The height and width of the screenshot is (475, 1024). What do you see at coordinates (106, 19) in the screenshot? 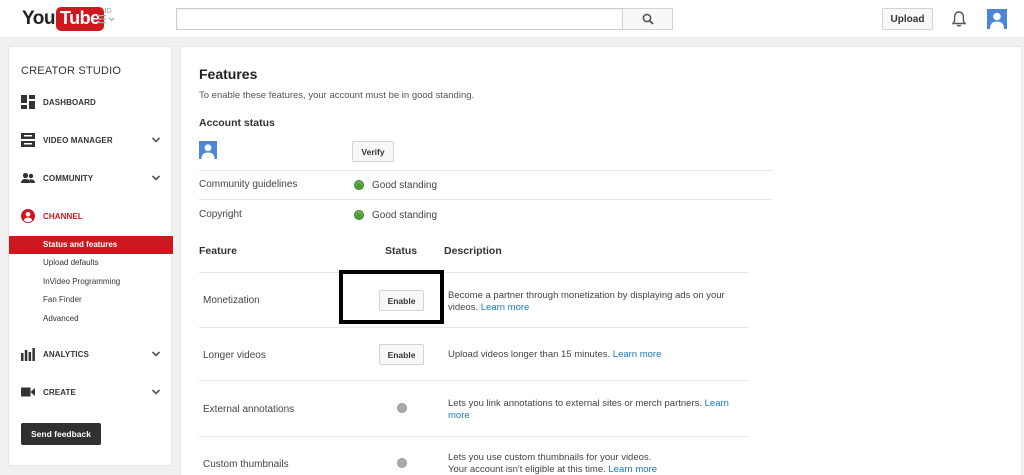
I see `guide-menu-icon` at bounding box center [106, 19].